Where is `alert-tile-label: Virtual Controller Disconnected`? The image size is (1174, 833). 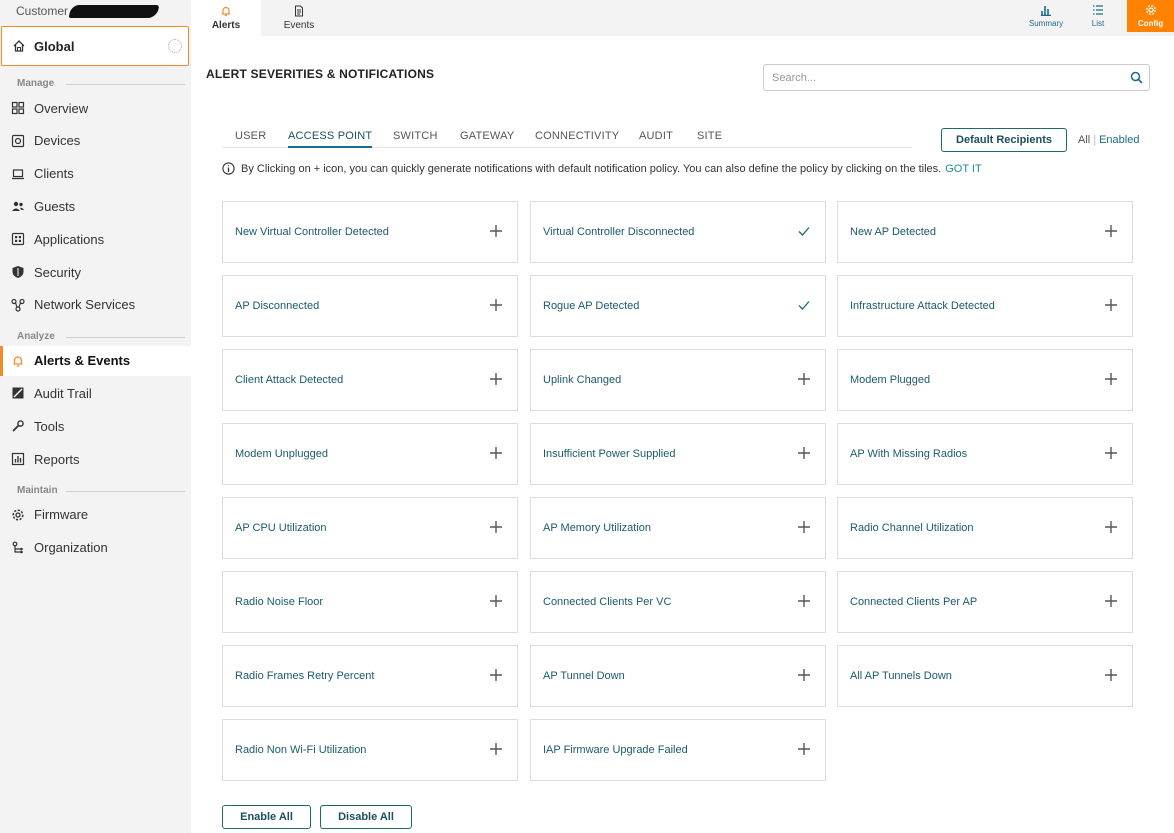
alert-tile-label: Virtual Controller Disconnected is located at coordinates (619, 232).